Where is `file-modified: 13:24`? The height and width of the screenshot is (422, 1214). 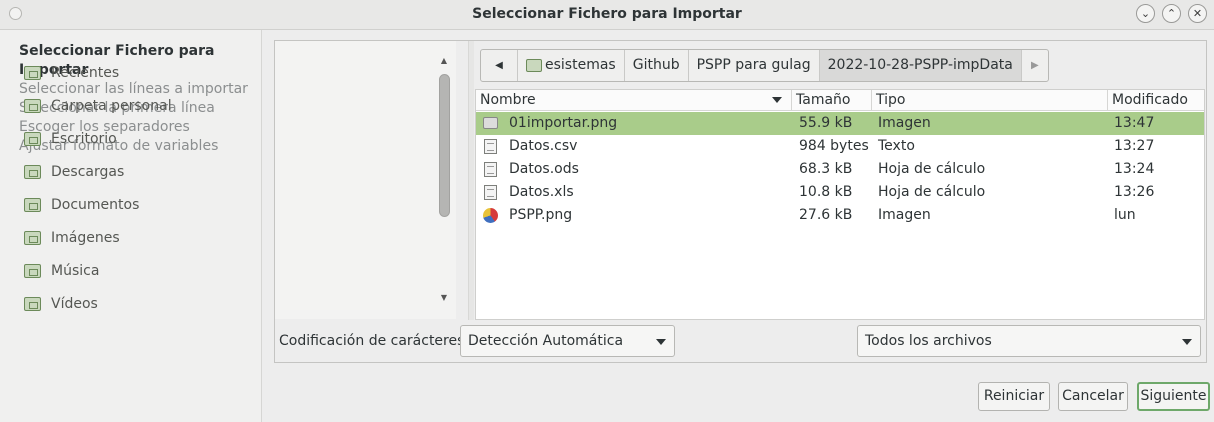
file-modified: 13:24 is located at coordinates (1134, 169).